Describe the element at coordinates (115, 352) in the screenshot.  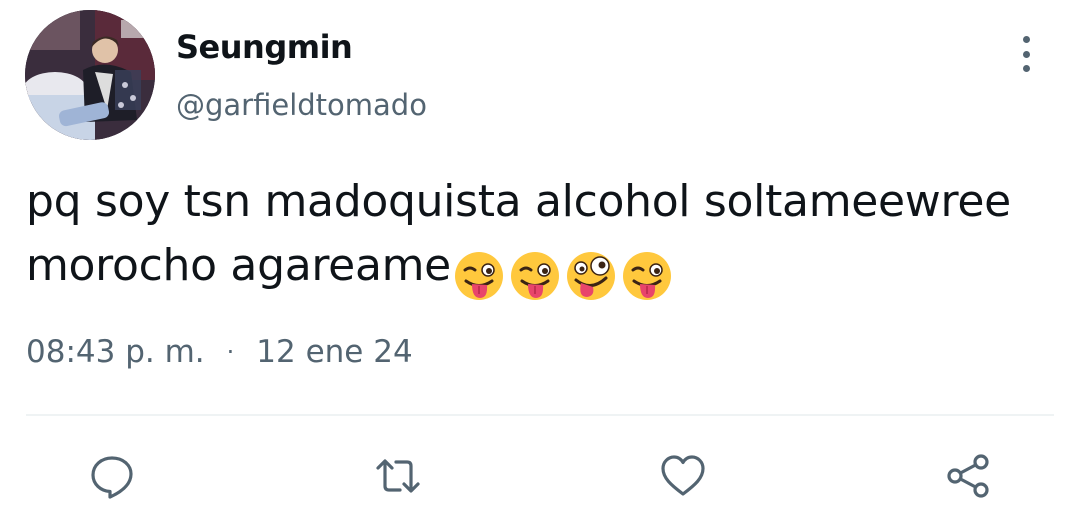
I see `tweet-time: 08:43 p. m.` at that location.